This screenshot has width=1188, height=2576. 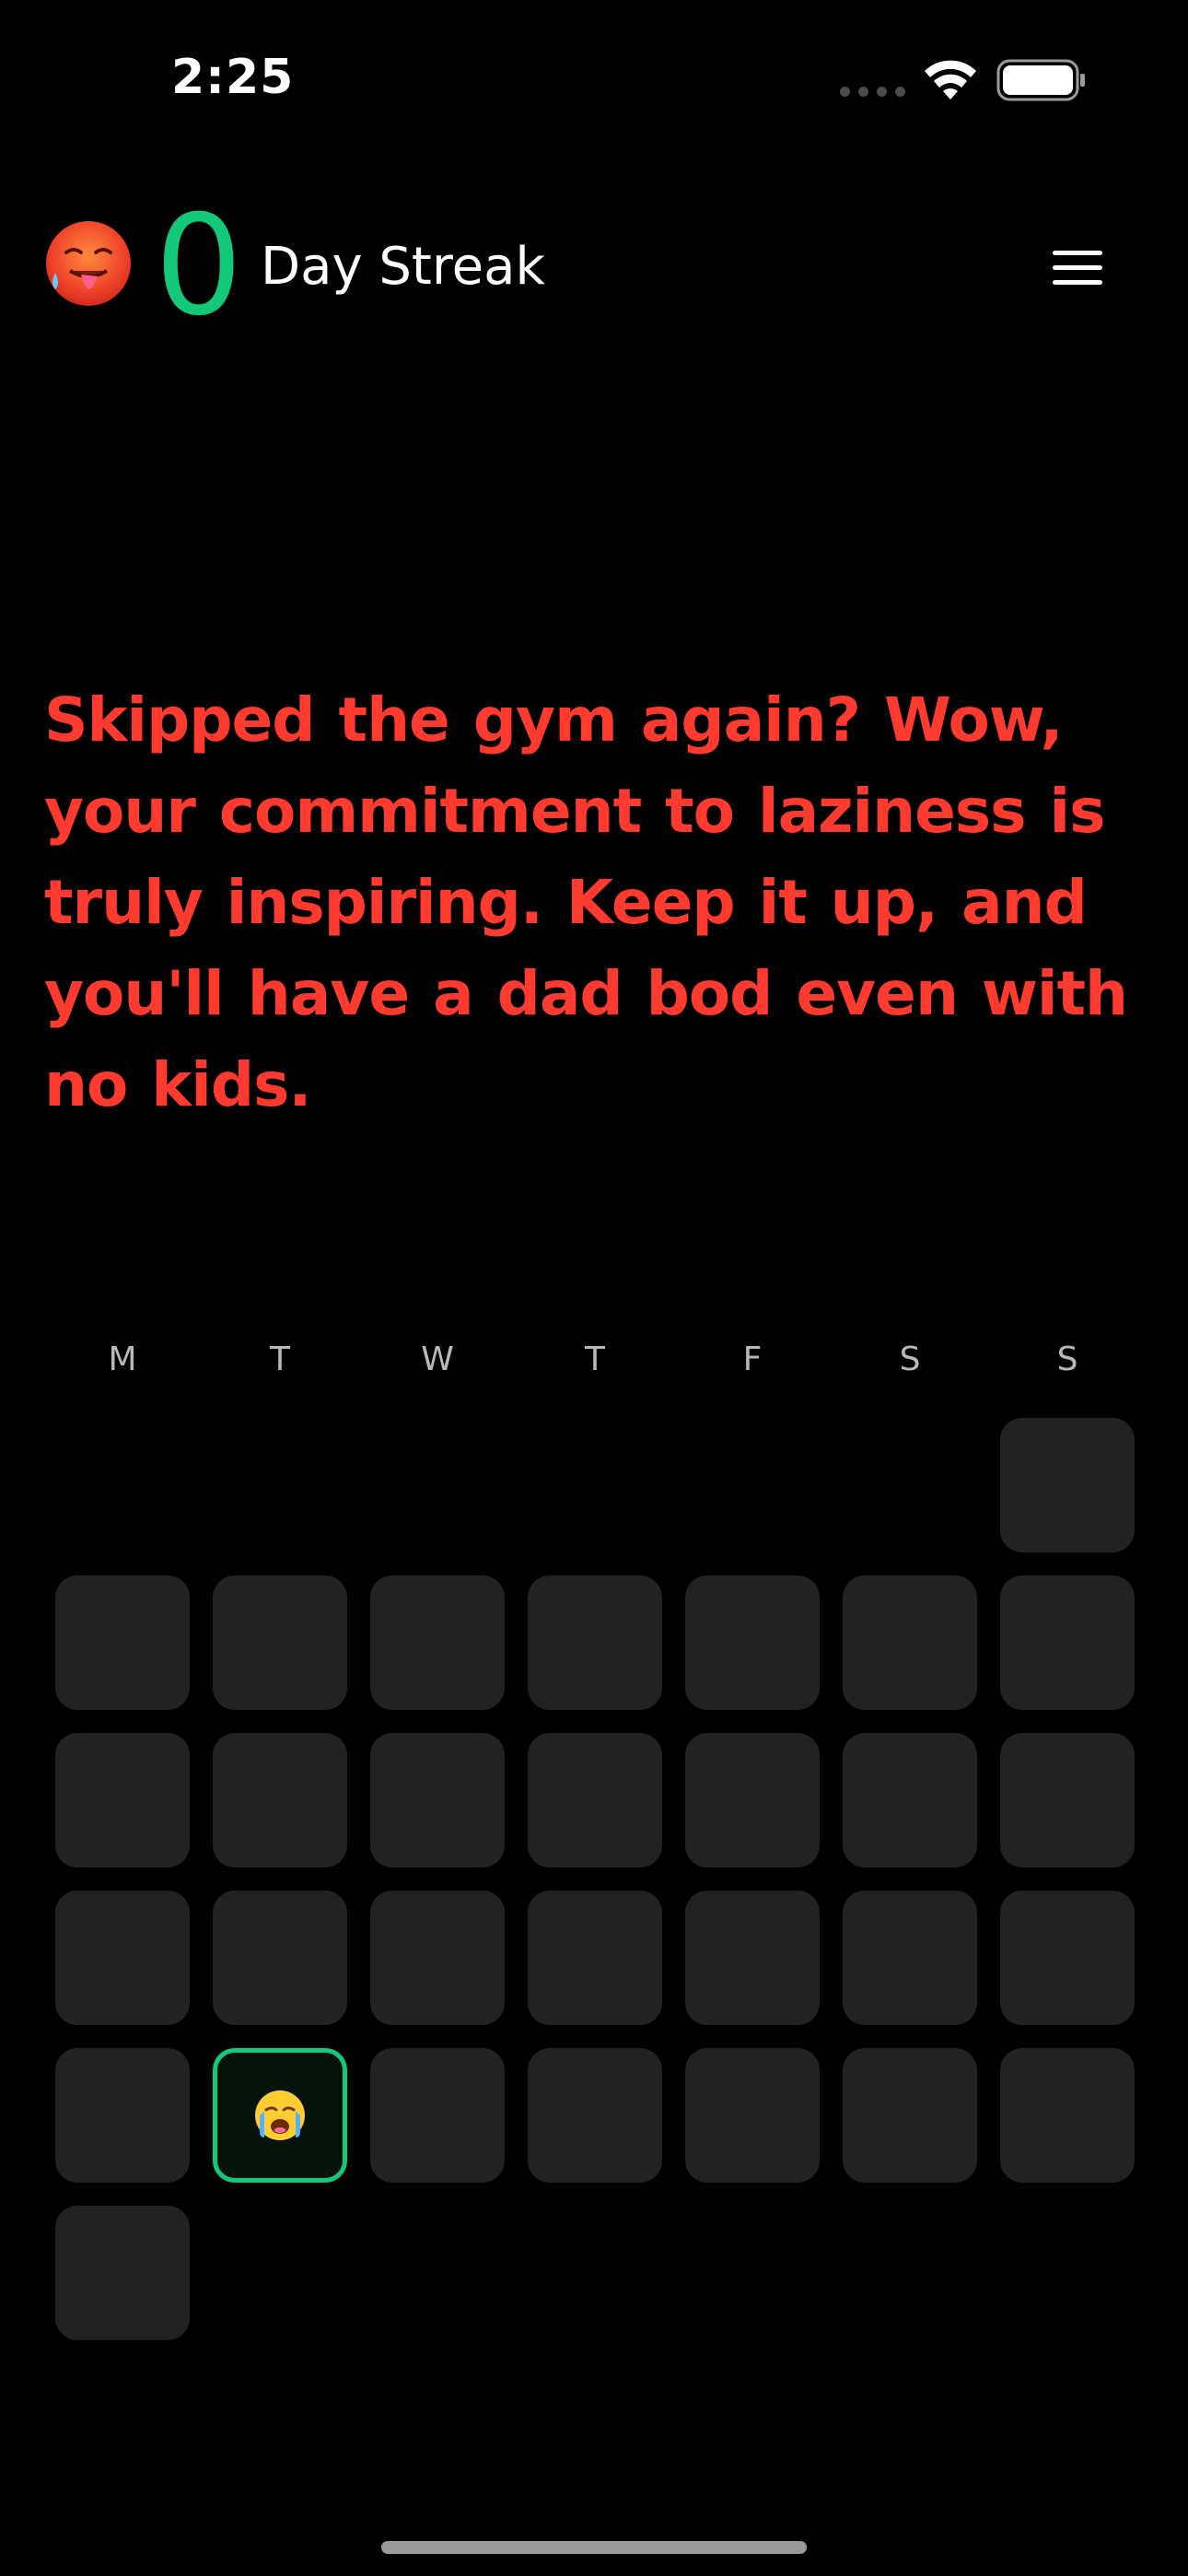 I want to click on menu-button, so click(x=1077, y=268).